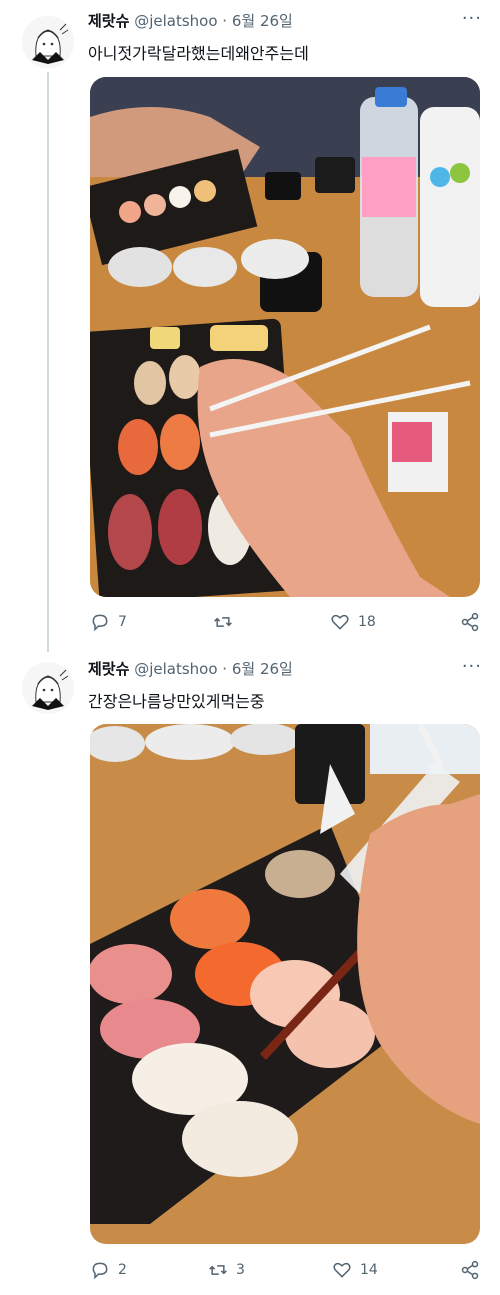  Describe the element at coordinates (355, 1270) in the screenshot. I see `like-button: 14` at that location.